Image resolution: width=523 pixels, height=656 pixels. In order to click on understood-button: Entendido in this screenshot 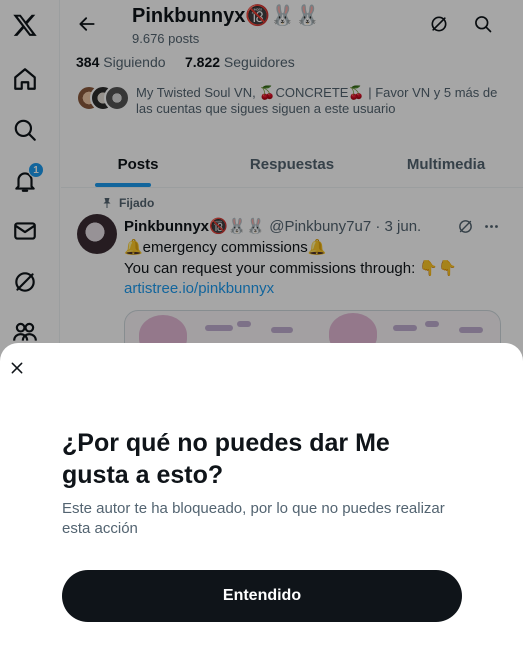, I will do `click(262, 596)`.